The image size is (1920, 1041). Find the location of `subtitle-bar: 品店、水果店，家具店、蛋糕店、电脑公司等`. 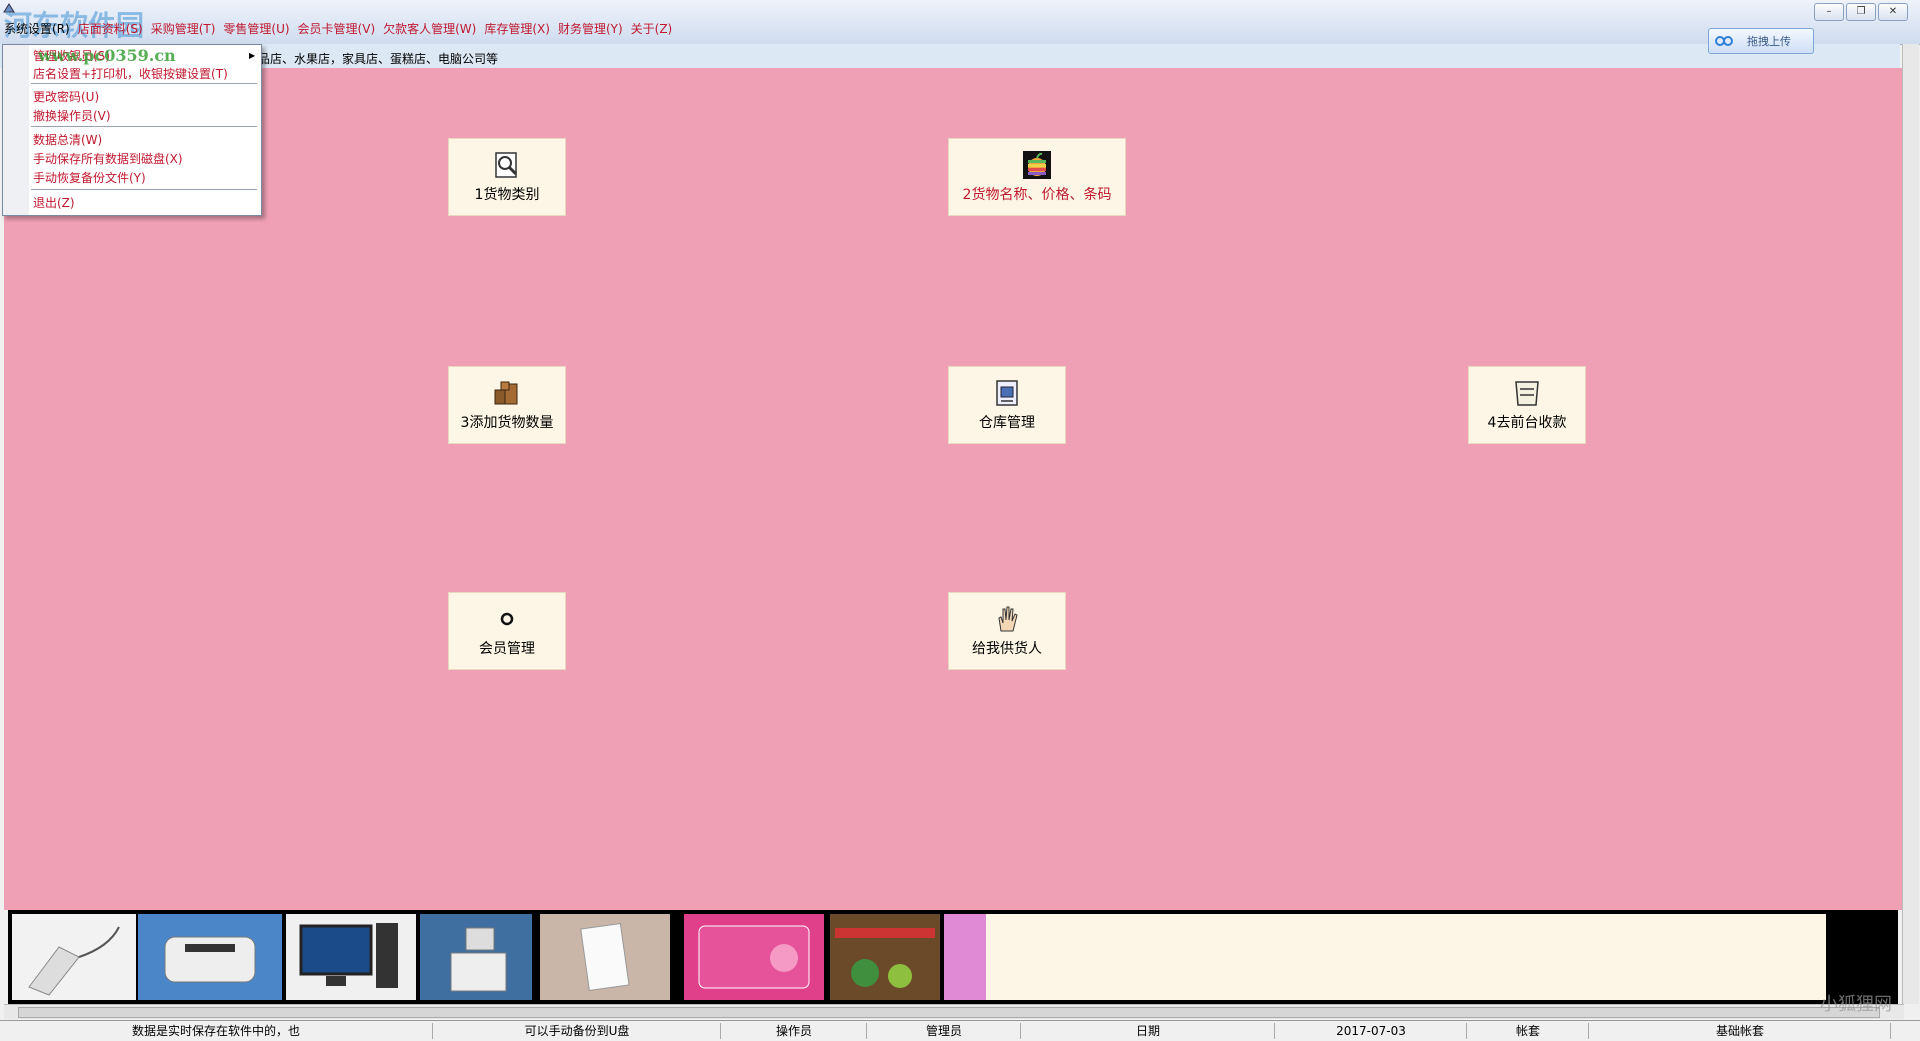

subtitle-bar: 品店、水果店，家具店、蛋糕店、电脑公司等 is located at coordinates (950, 56).